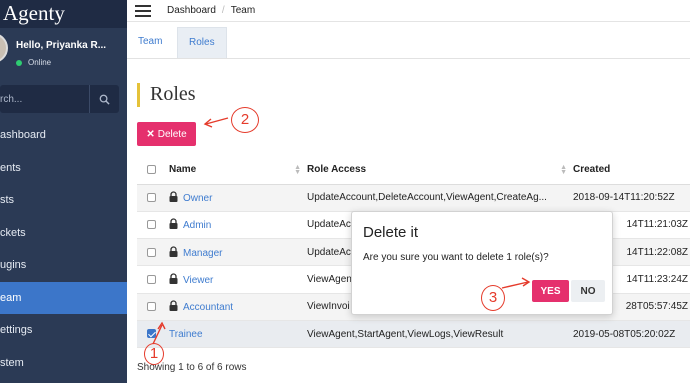 The height and width of the screenshot is (383, 690). I want to click on breadcrumb: Dashboard / Team, so click(211, 10).